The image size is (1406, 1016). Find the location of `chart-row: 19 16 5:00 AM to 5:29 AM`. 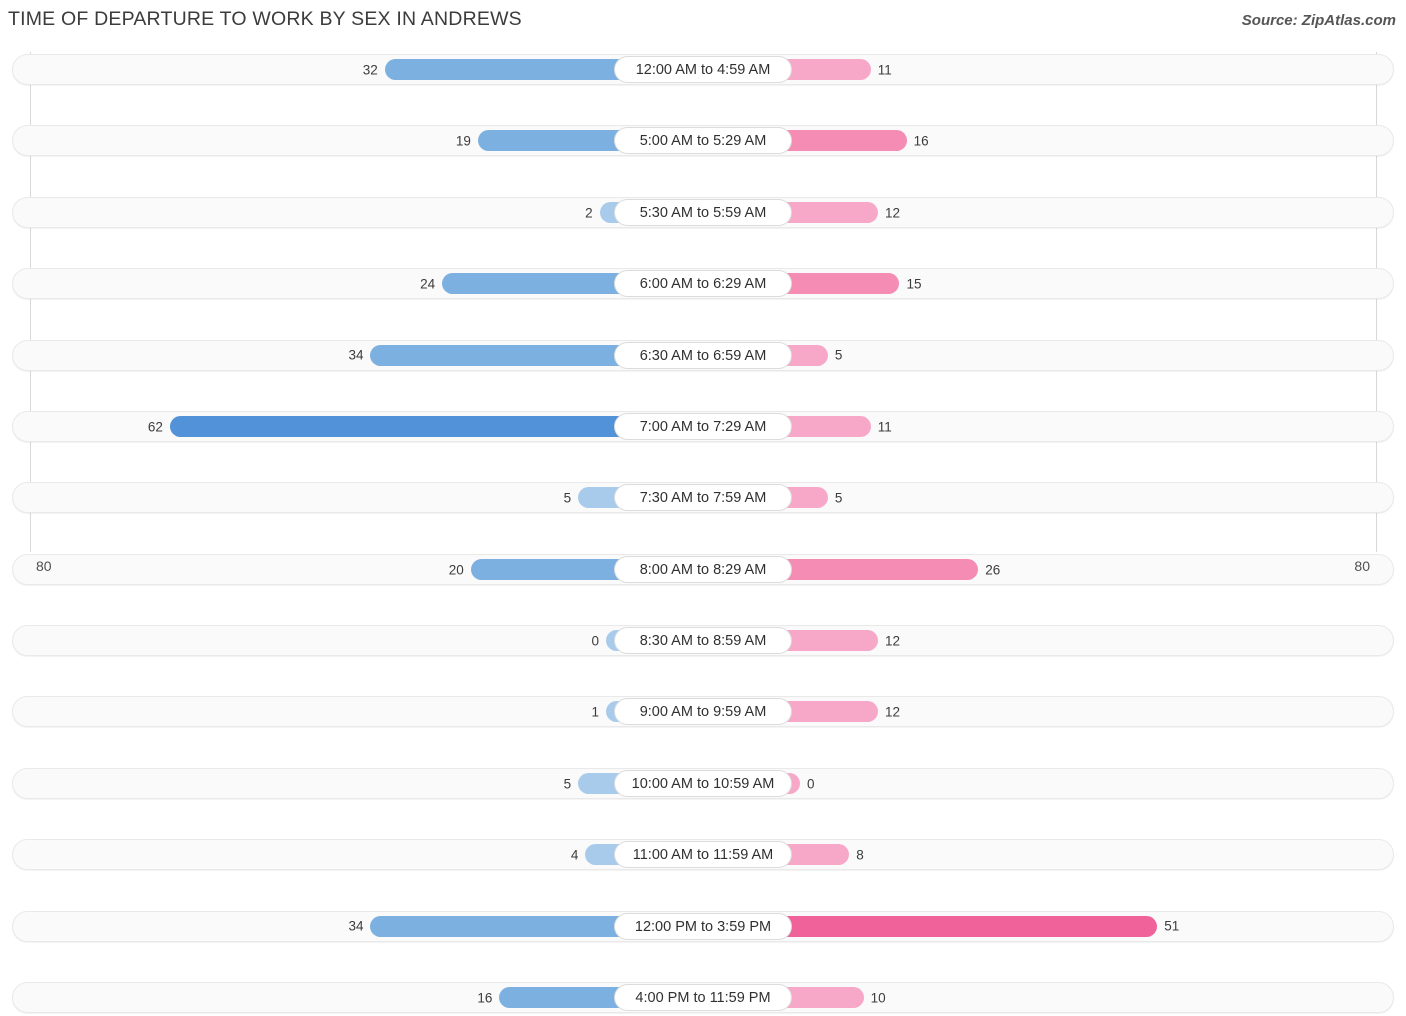

chart-row: 19 16 5:00 AM to 5:29 AM is located at coordinates (703, 141).